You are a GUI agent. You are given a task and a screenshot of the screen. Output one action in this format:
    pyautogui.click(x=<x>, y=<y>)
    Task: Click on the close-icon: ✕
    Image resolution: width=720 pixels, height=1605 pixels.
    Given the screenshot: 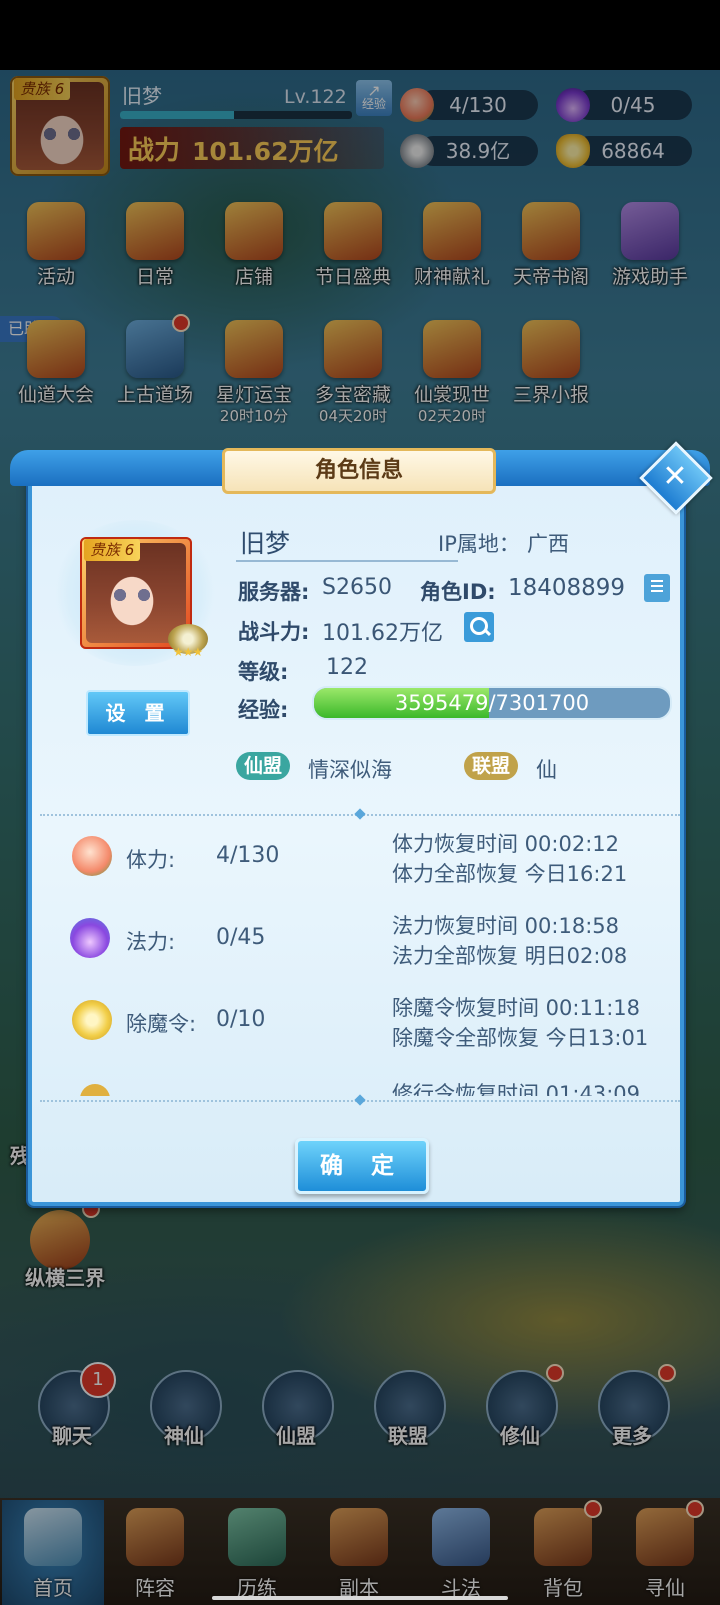 What is the action you would take?
    pyautogui.click(x=675, y=477)
    